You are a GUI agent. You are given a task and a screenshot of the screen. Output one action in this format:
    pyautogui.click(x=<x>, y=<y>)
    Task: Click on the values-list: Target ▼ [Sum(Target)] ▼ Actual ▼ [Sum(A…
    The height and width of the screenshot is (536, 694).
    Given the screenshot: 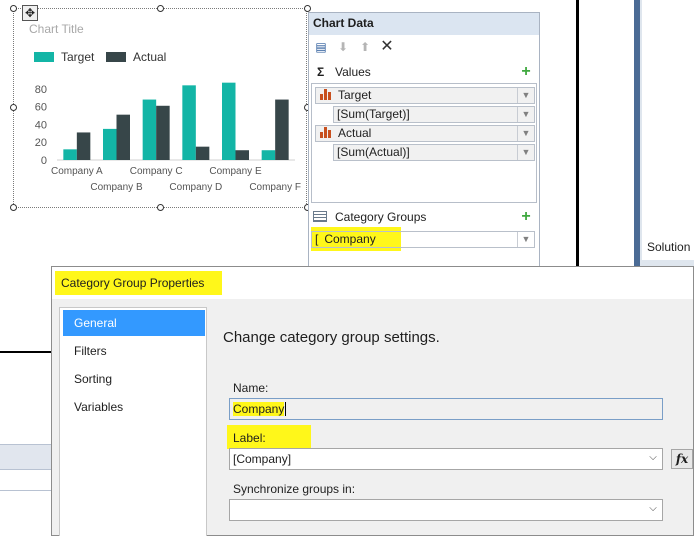 What is the action you would take?
    pyautogui.click(x=424, y=143)
    